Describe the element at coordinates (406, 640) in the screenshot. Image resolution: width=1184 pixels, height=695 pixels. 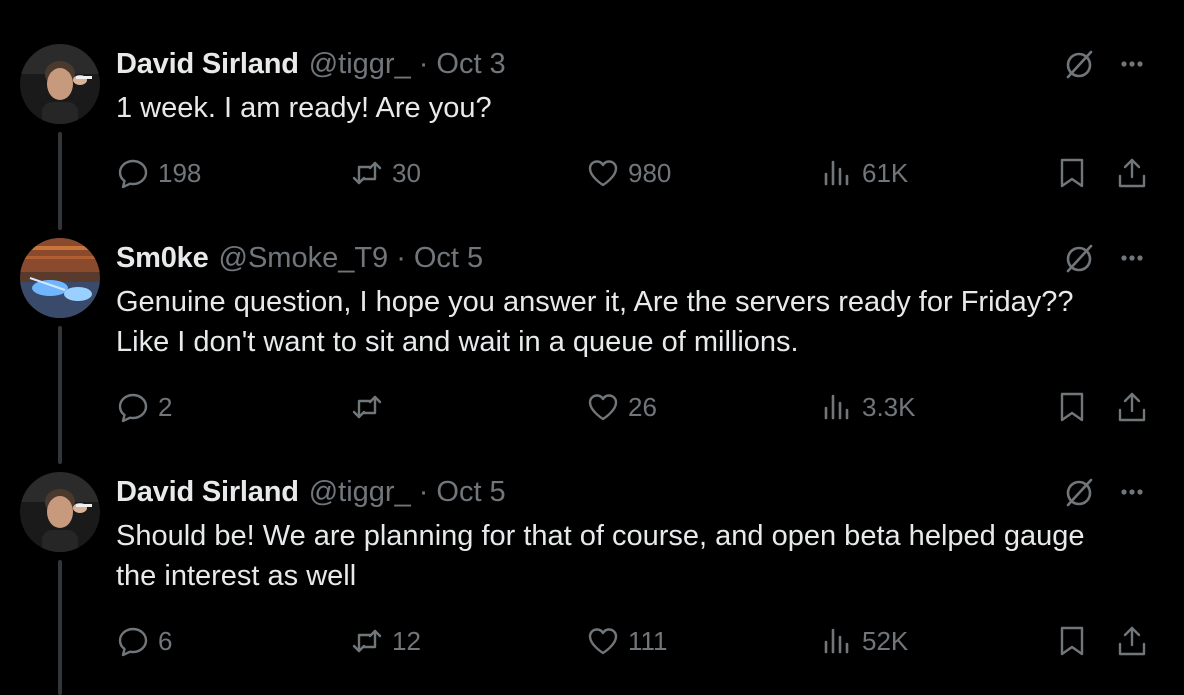
I see `repost-count: 12` at that location.